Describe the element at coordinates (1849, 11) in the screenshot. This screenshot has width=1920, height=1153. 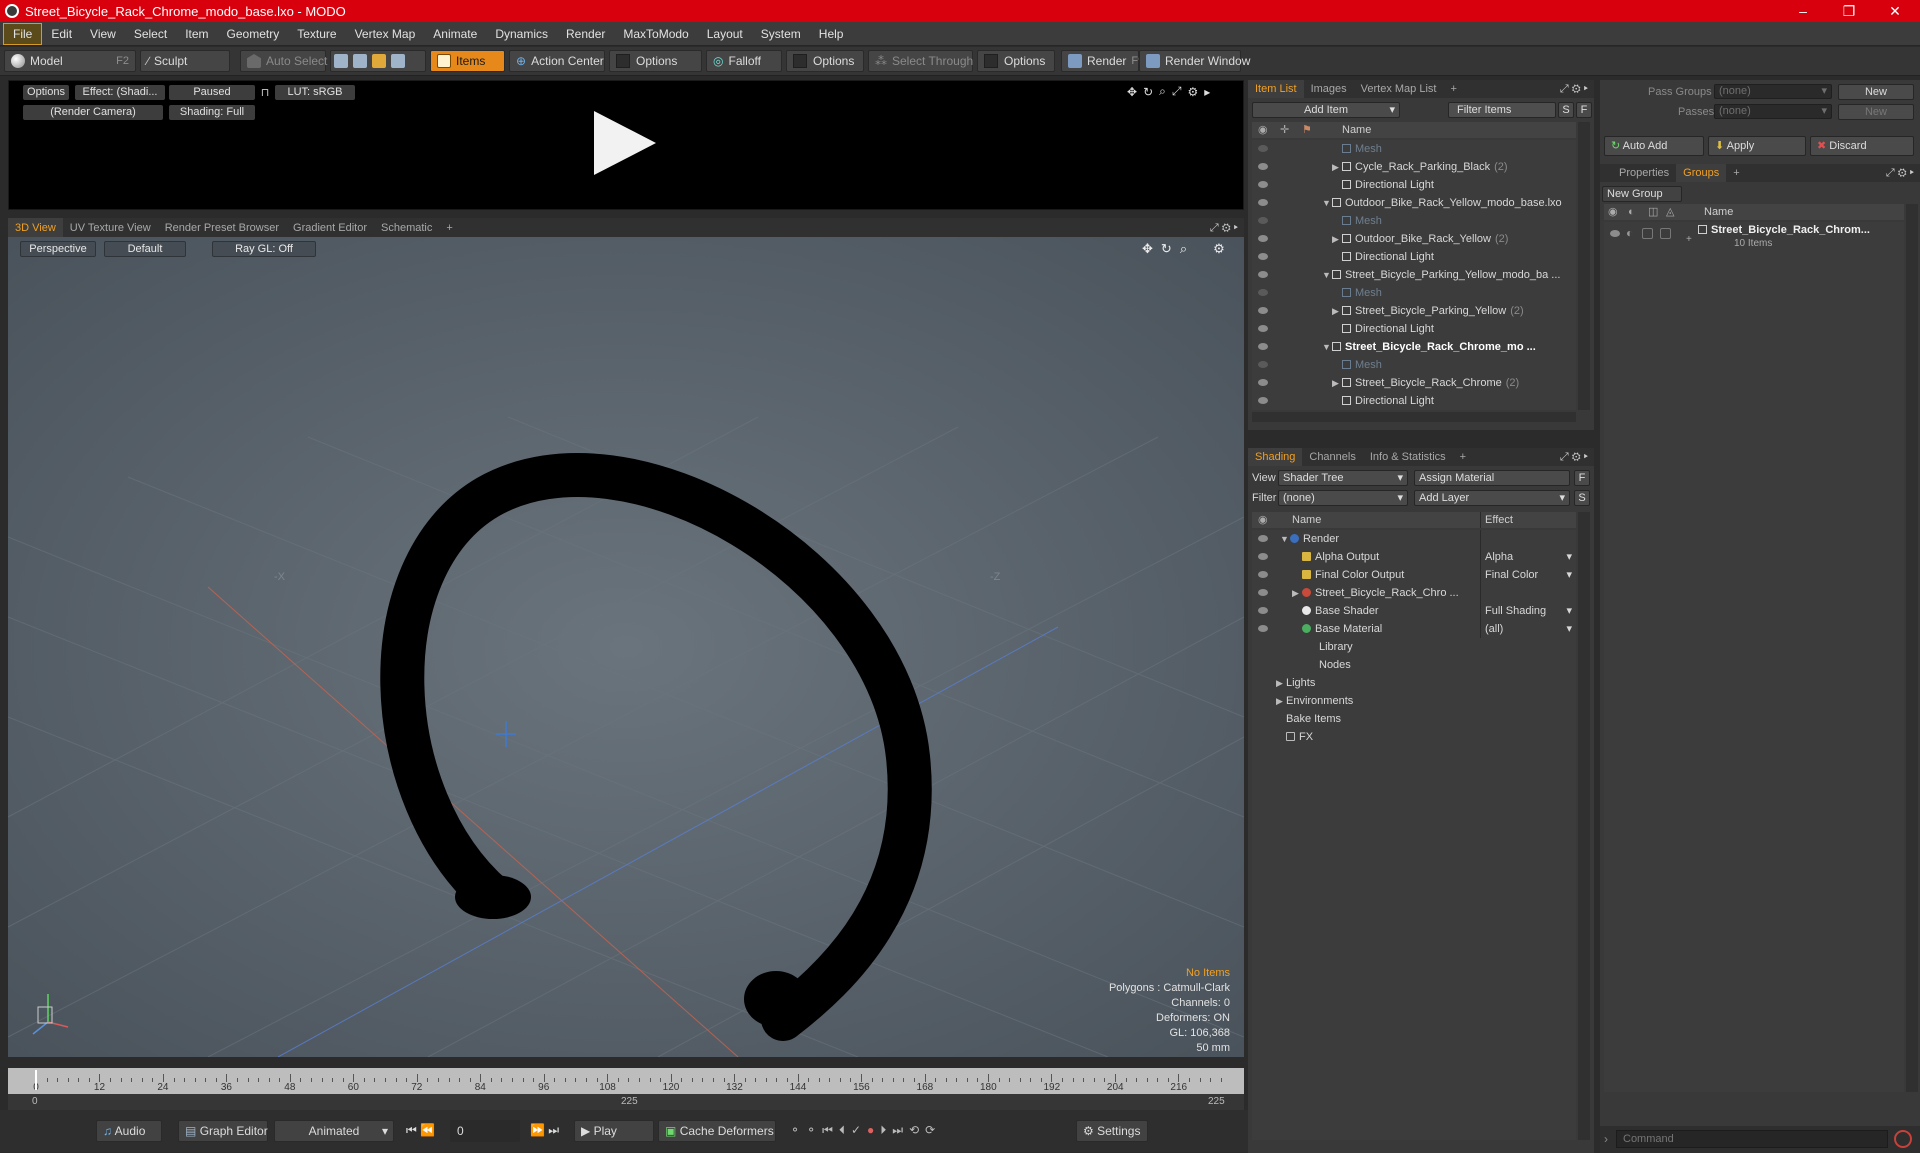
I see `maximize-button: ❐` at that location.